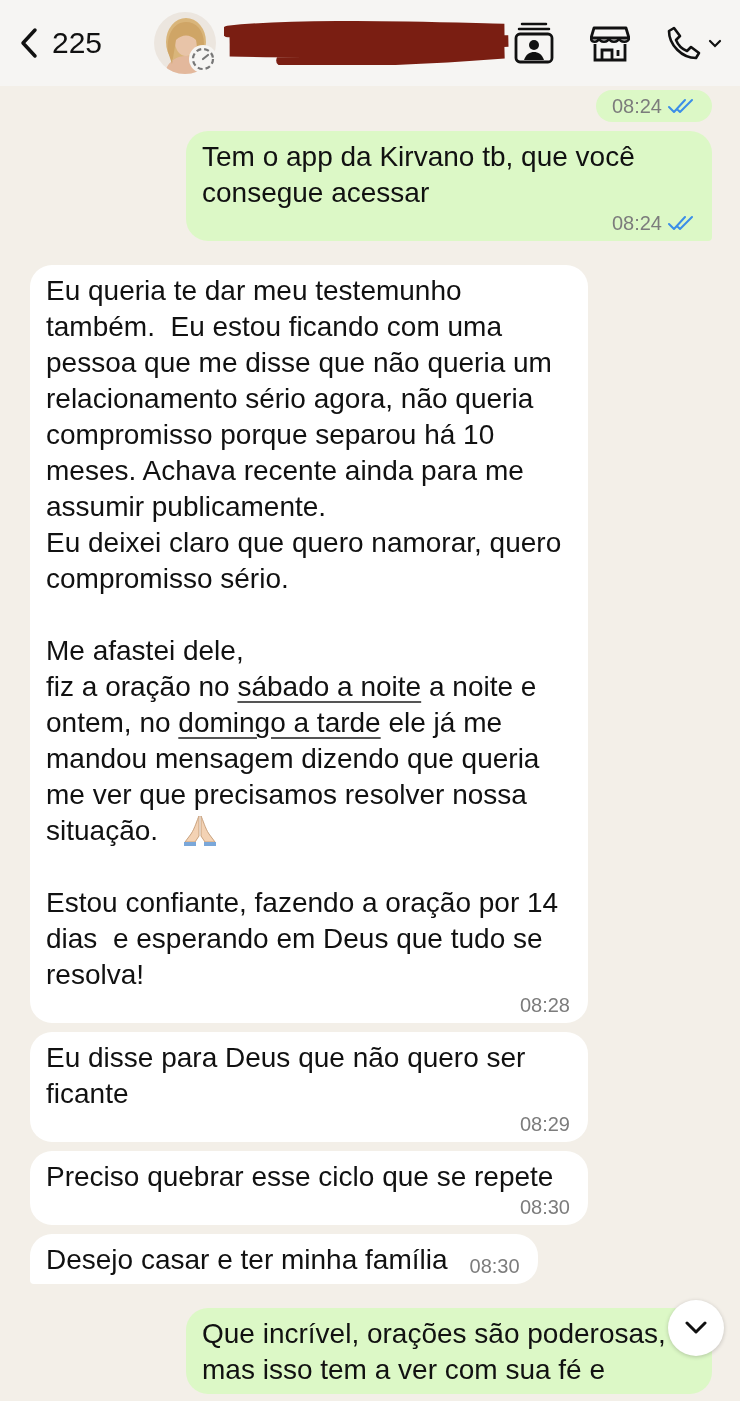 The width and height of the screenshot is (740, 1401). I want to click on chevron-down-icon, so click(696, 1328).